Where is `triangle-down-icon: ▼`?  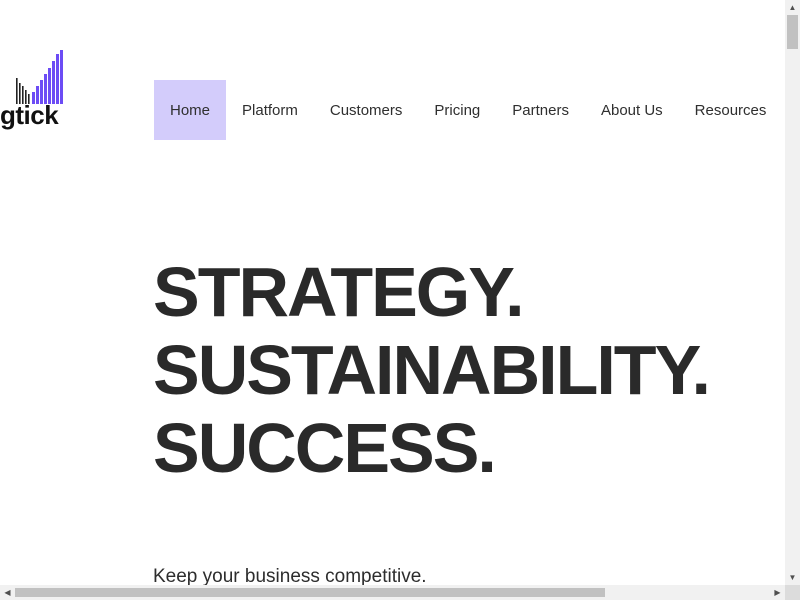
triangle-down-icon: ▼ is located at coordinates (792, 577).